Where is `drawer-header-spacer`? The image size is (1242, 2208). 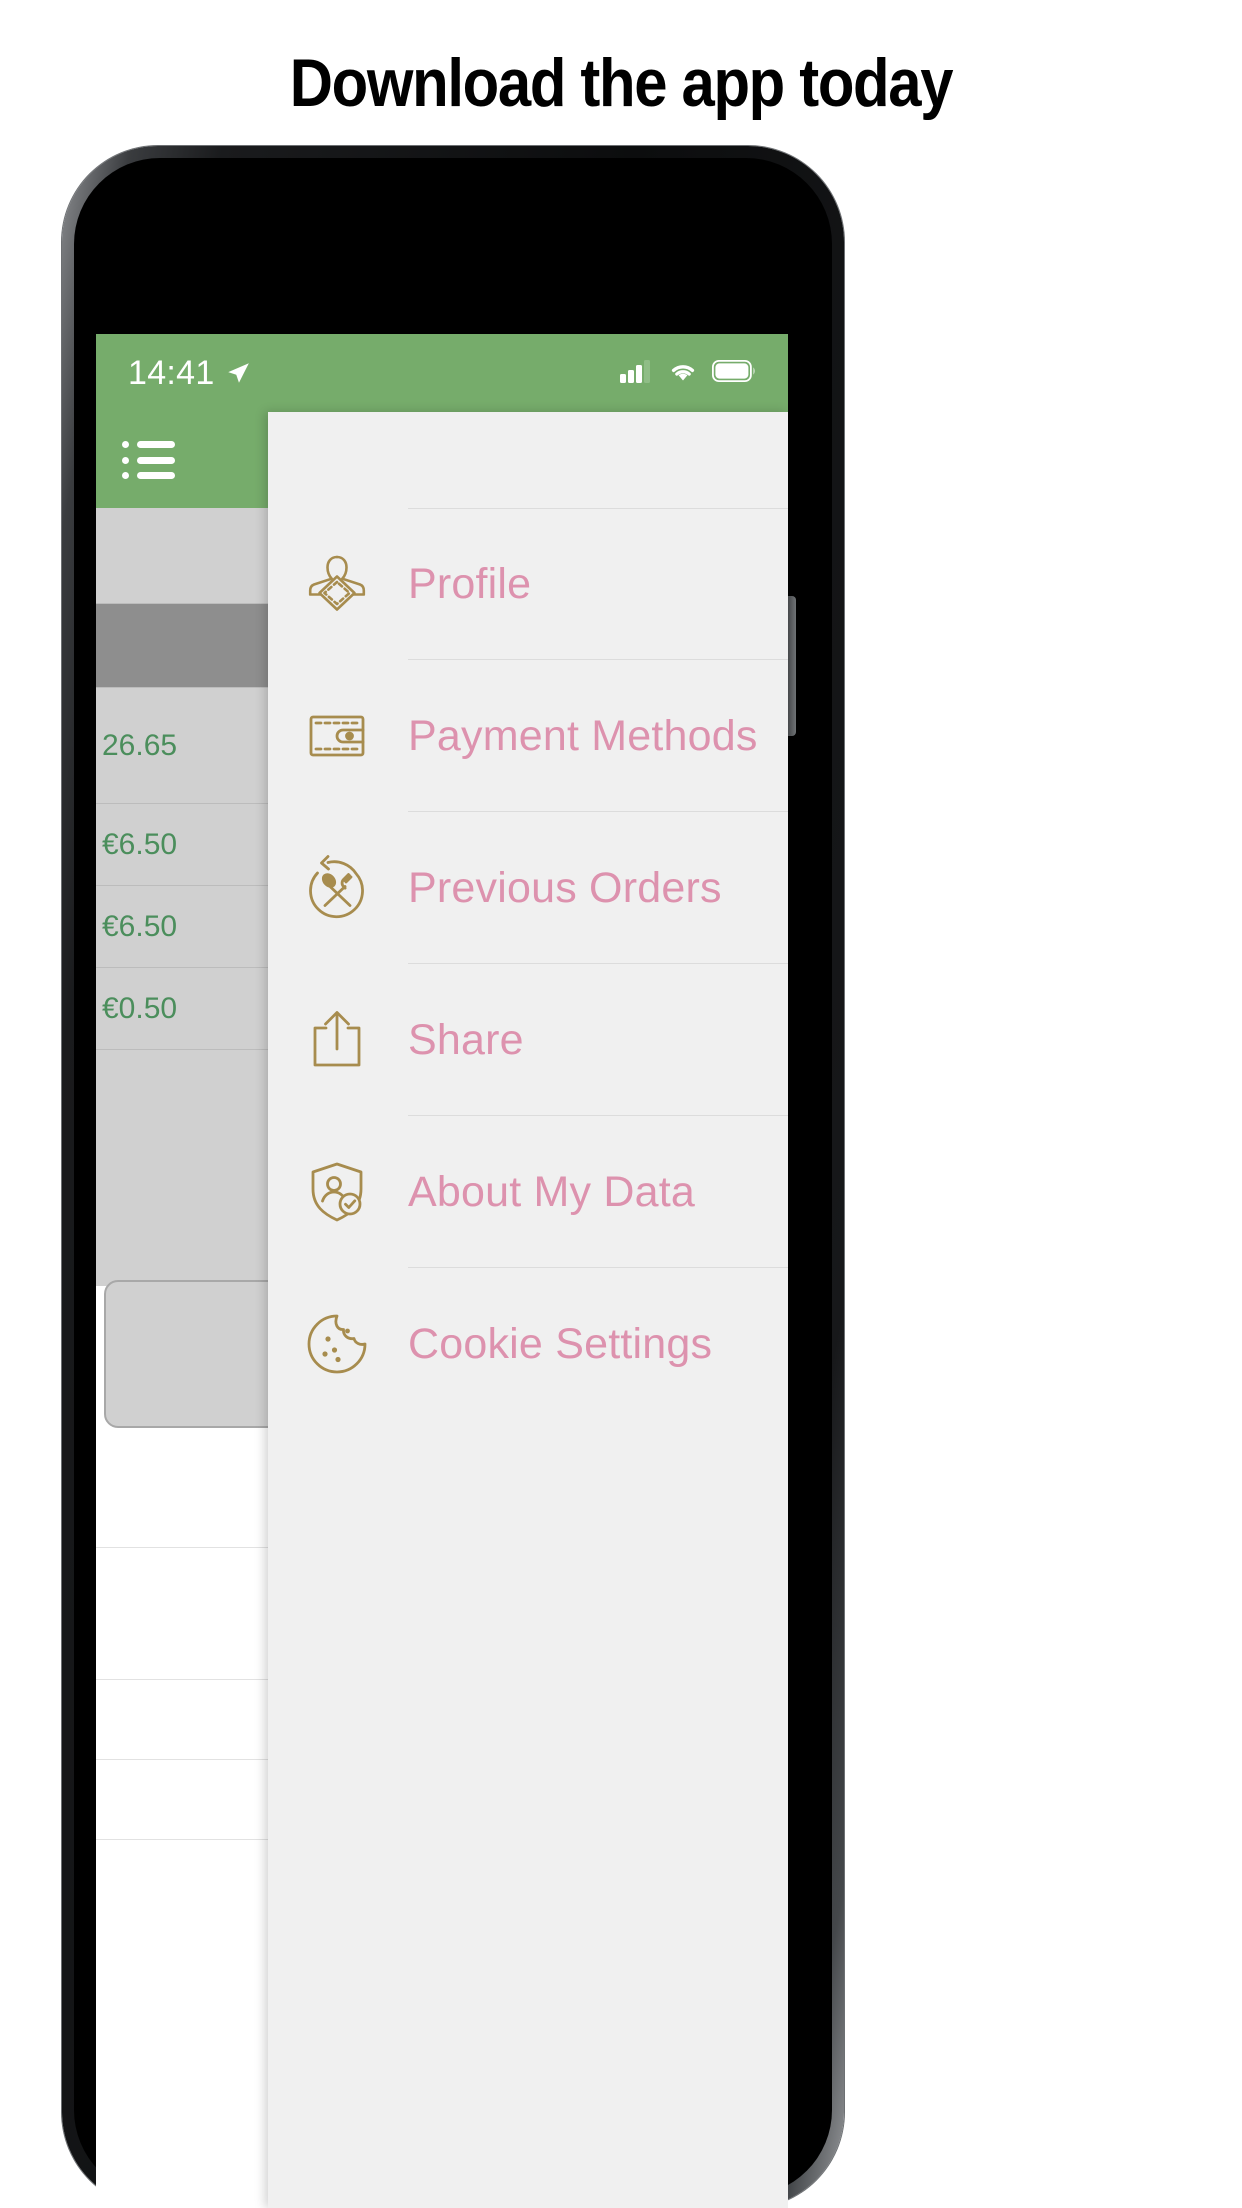 drawer-header-spacer is located at coordinates (528, 460).